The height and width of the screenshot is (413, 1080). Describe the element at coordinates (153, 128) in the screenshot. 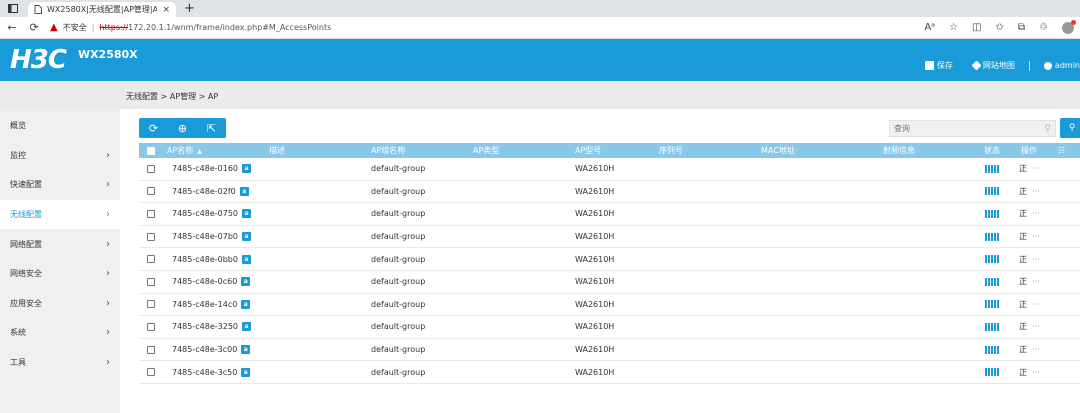

I see `refresh-button: ⟳` at that location.